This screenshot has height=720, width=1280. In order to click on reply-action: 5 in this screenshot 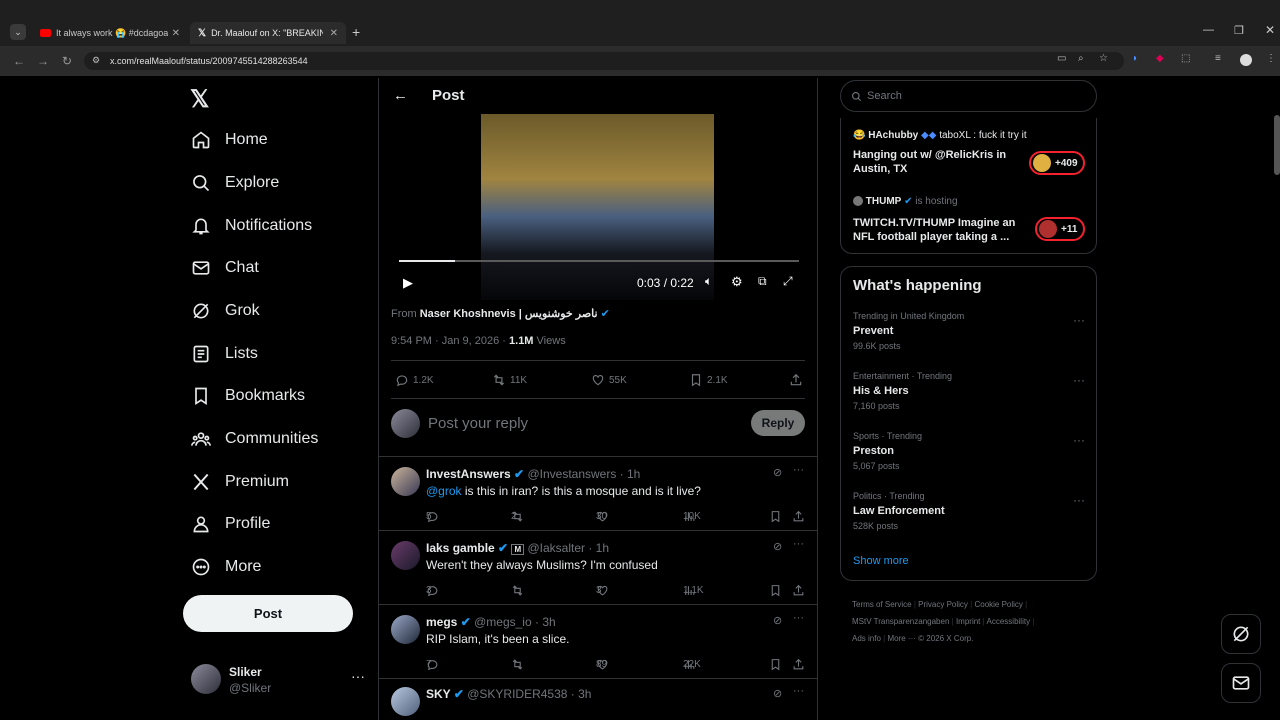, I will do `click(435, 516)`.